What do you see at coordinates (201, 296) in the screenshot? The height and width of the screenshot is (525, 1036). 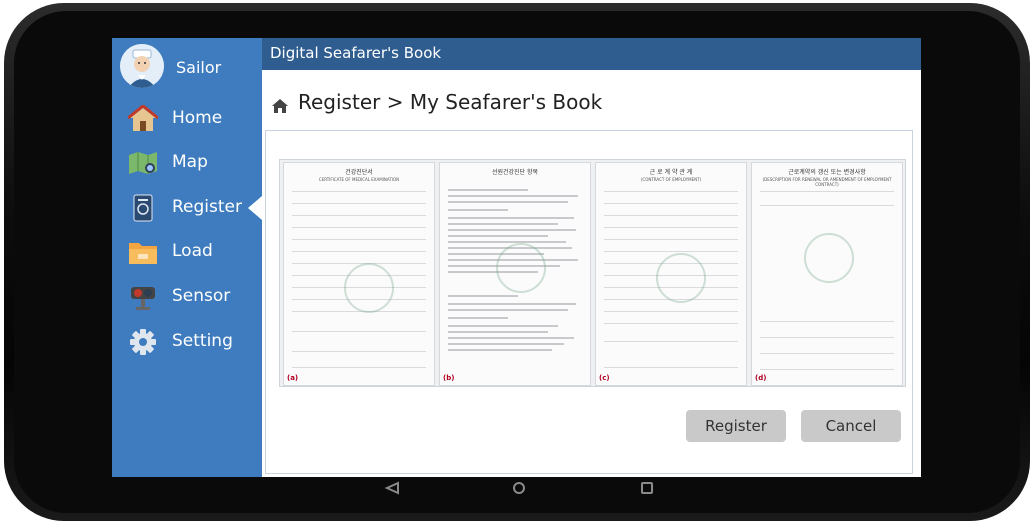 I see `sidebar-item-label: Sensor` at bounding box center [201, 296].